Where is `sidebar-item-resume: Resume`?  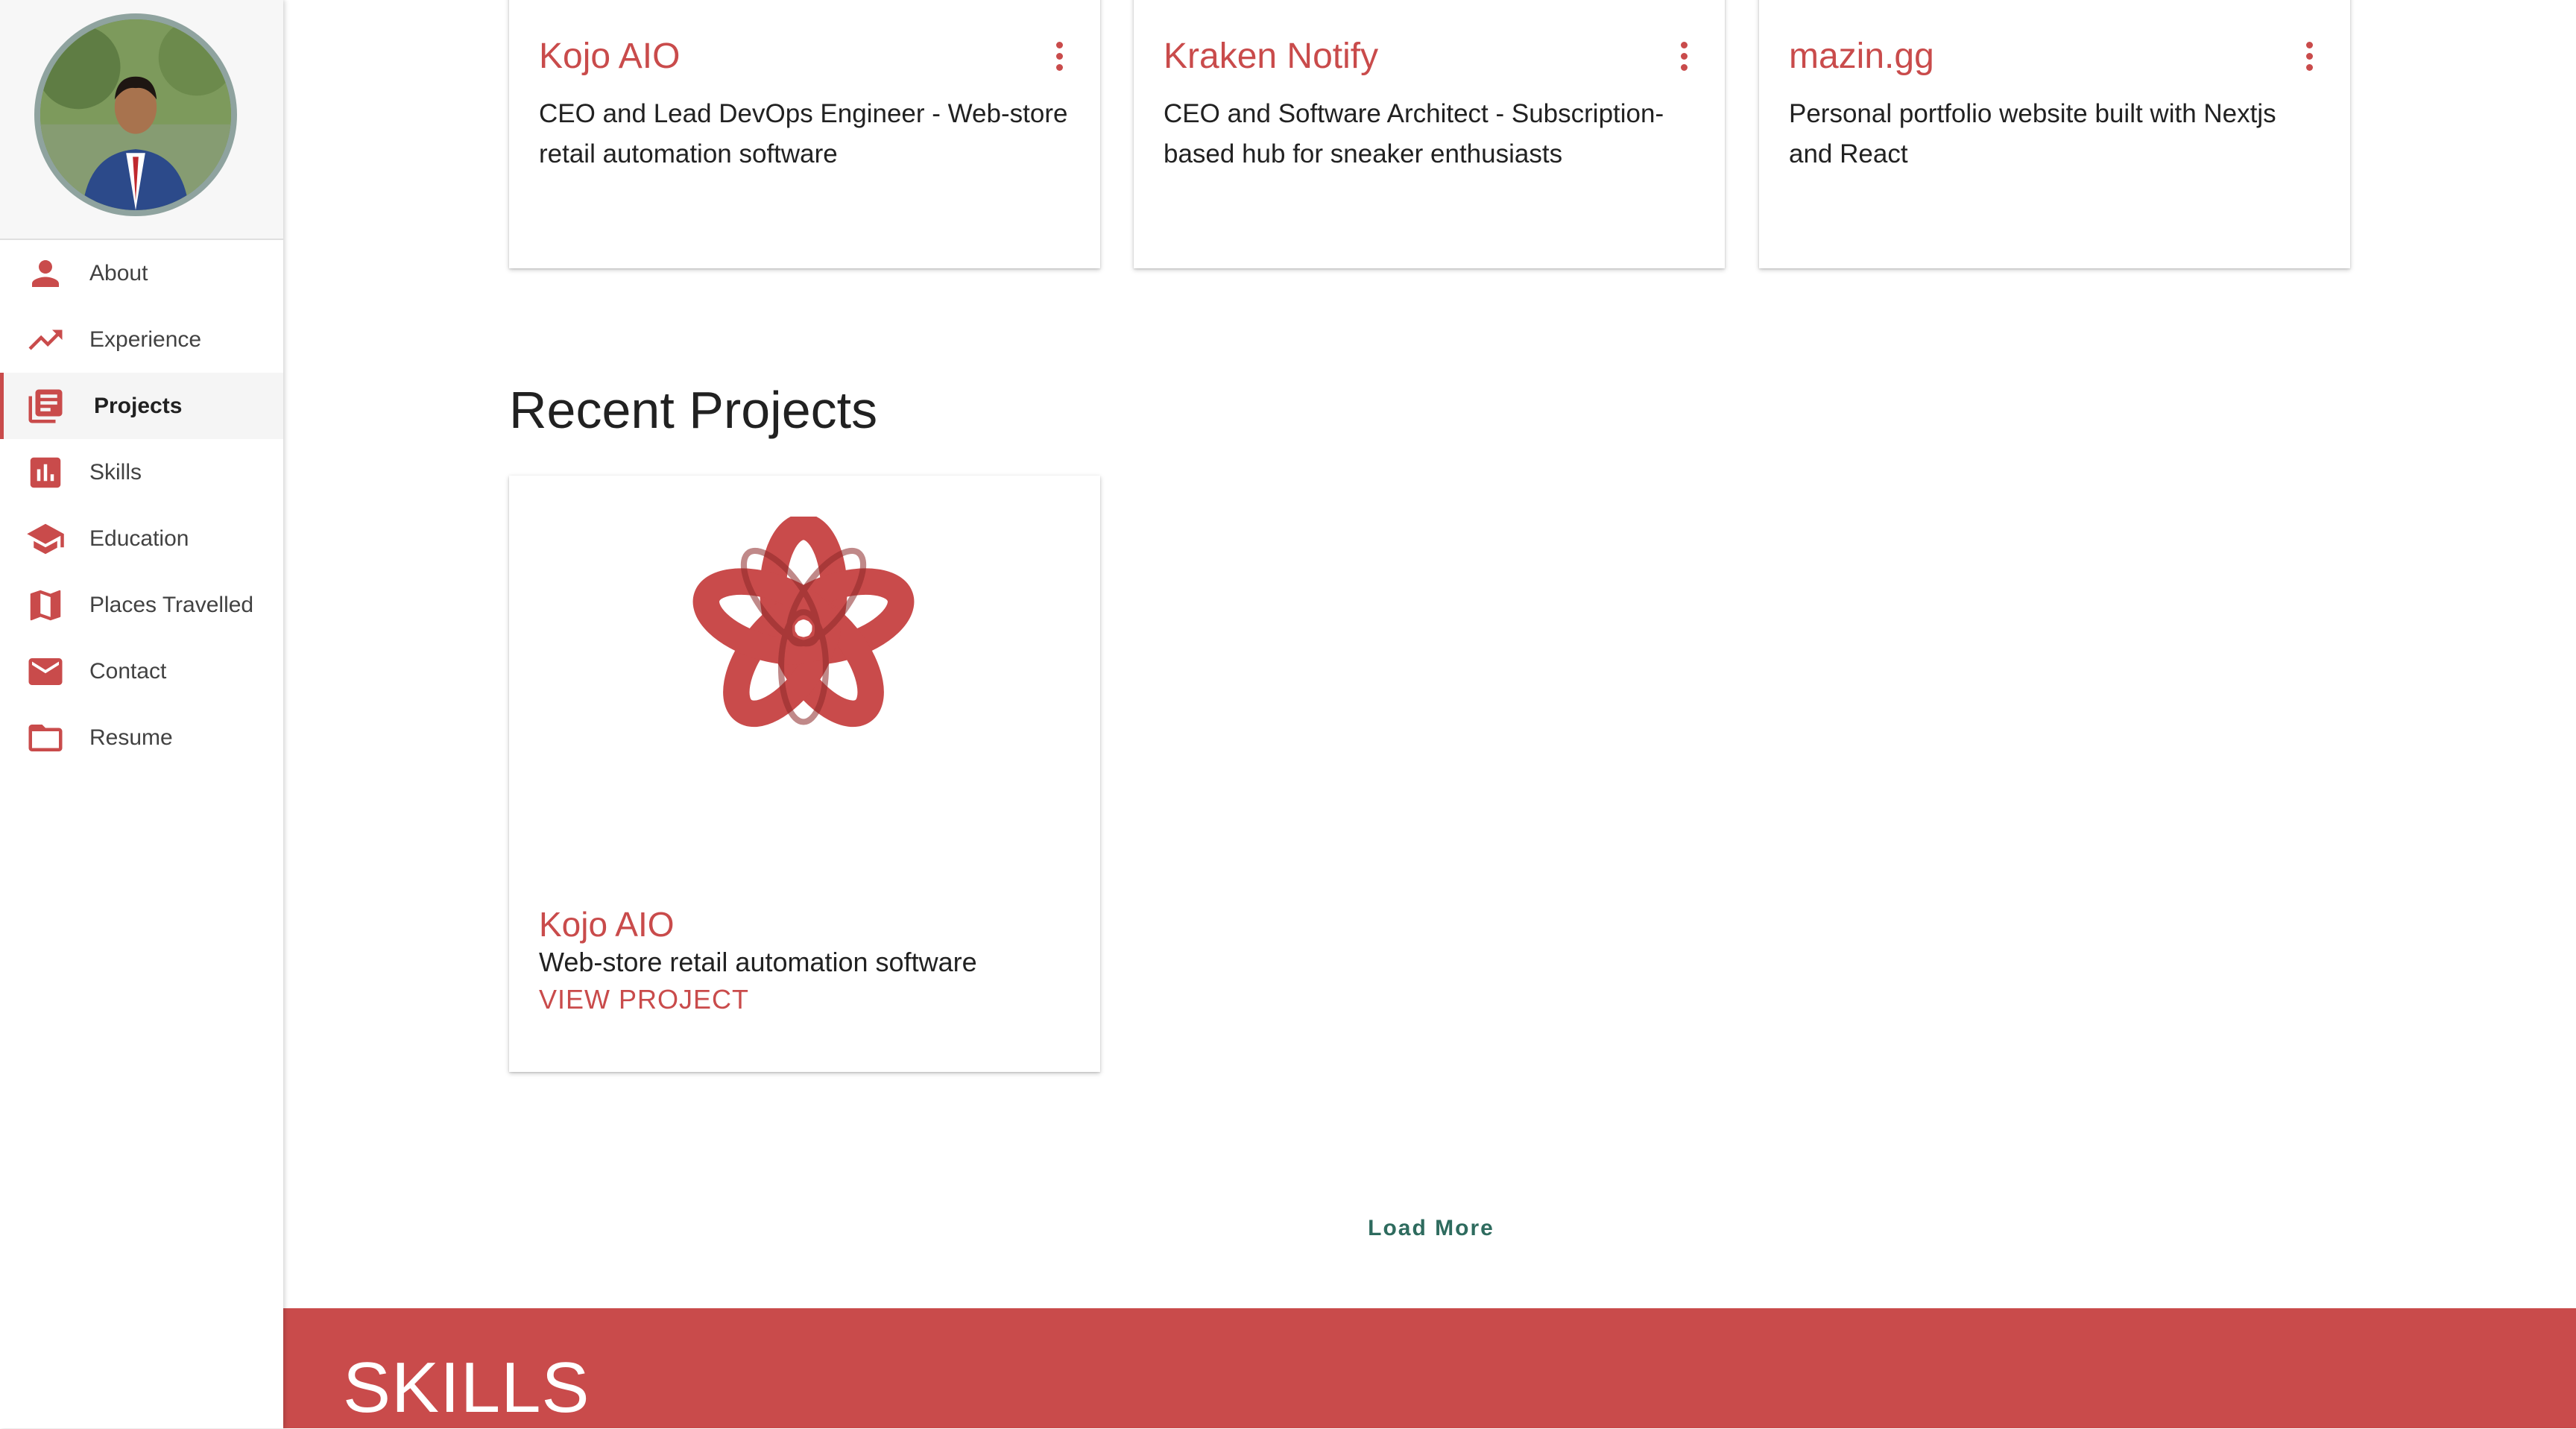 sidebar-item-resume: Resume is located at coordinates (141, 737).